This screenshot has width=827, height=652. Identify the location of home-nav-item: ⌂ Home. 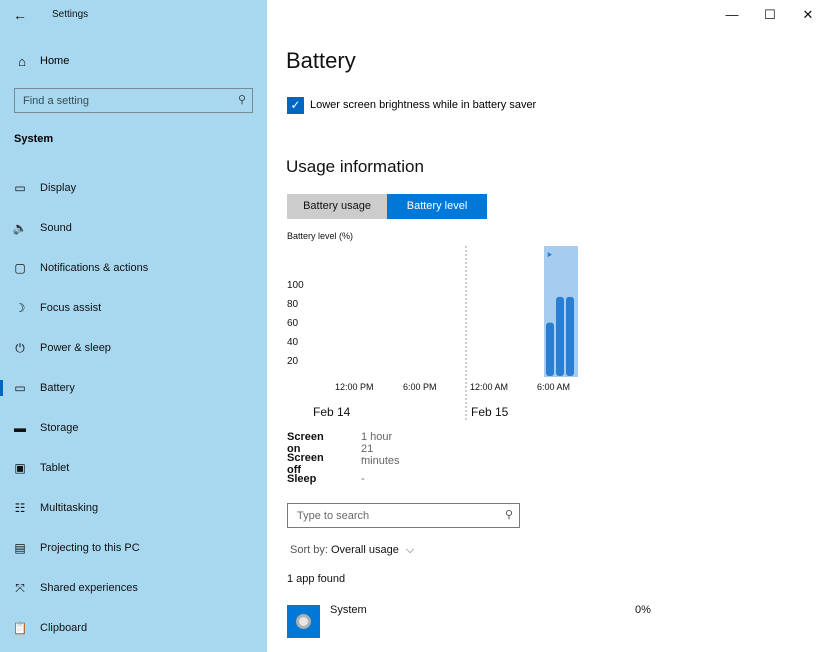
(133, 62).